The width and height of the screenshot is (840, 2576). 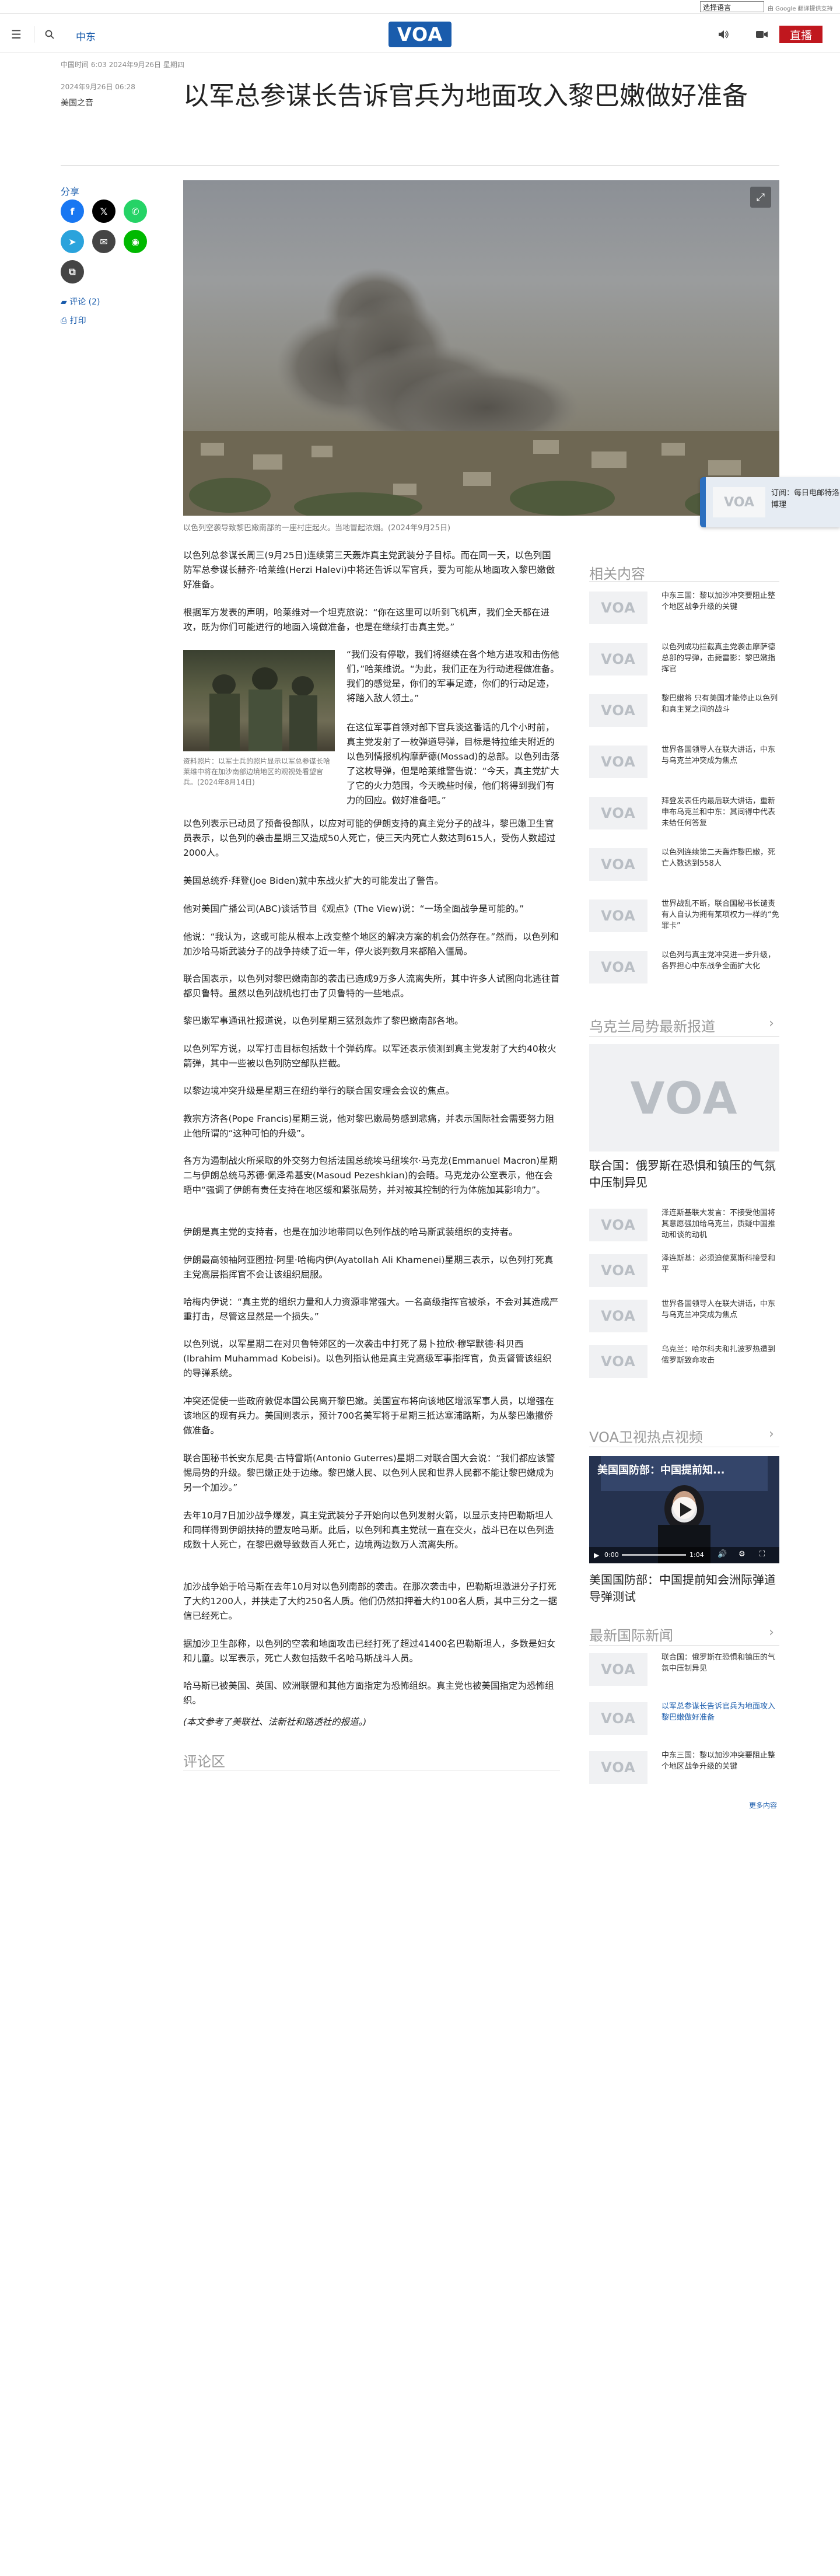 What do you see at coordinates (697, 1555) in the screenshot?
I see `video-duration: 1:04` at bounding box center [697, 1555].